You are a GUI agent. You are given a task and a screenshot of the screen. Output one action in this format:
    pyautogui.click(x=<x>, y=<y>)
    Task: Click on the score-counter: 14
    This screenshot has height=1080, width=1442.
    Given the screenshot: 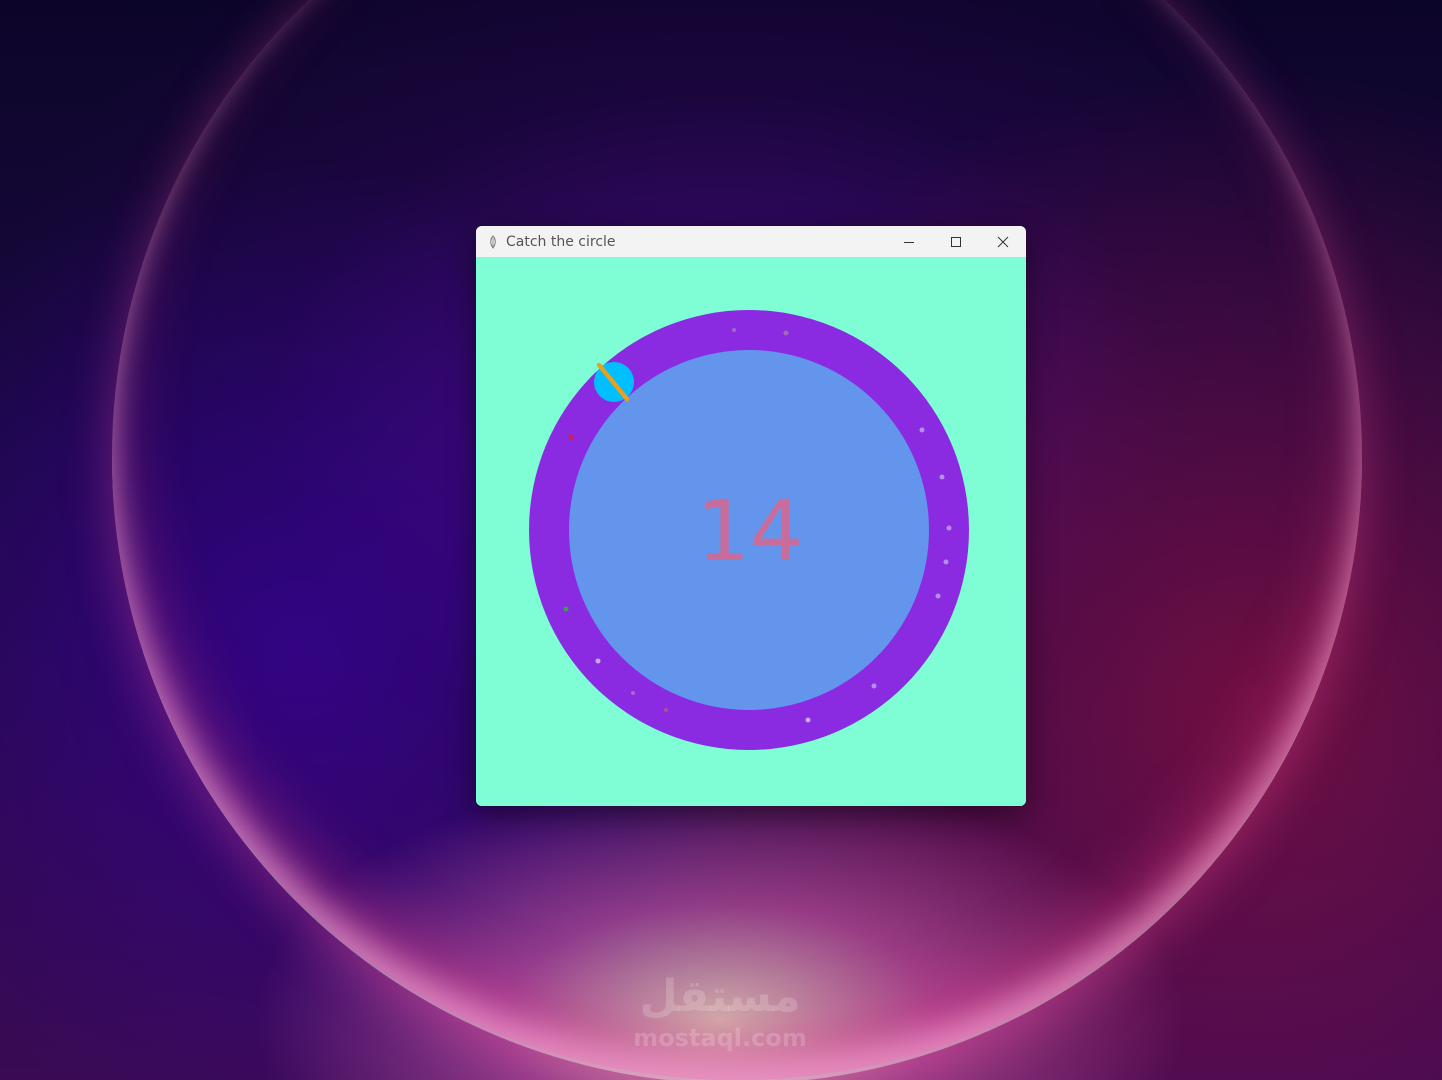 What is the action you would take?
    pyautogui.click(x=750, y=531)
    